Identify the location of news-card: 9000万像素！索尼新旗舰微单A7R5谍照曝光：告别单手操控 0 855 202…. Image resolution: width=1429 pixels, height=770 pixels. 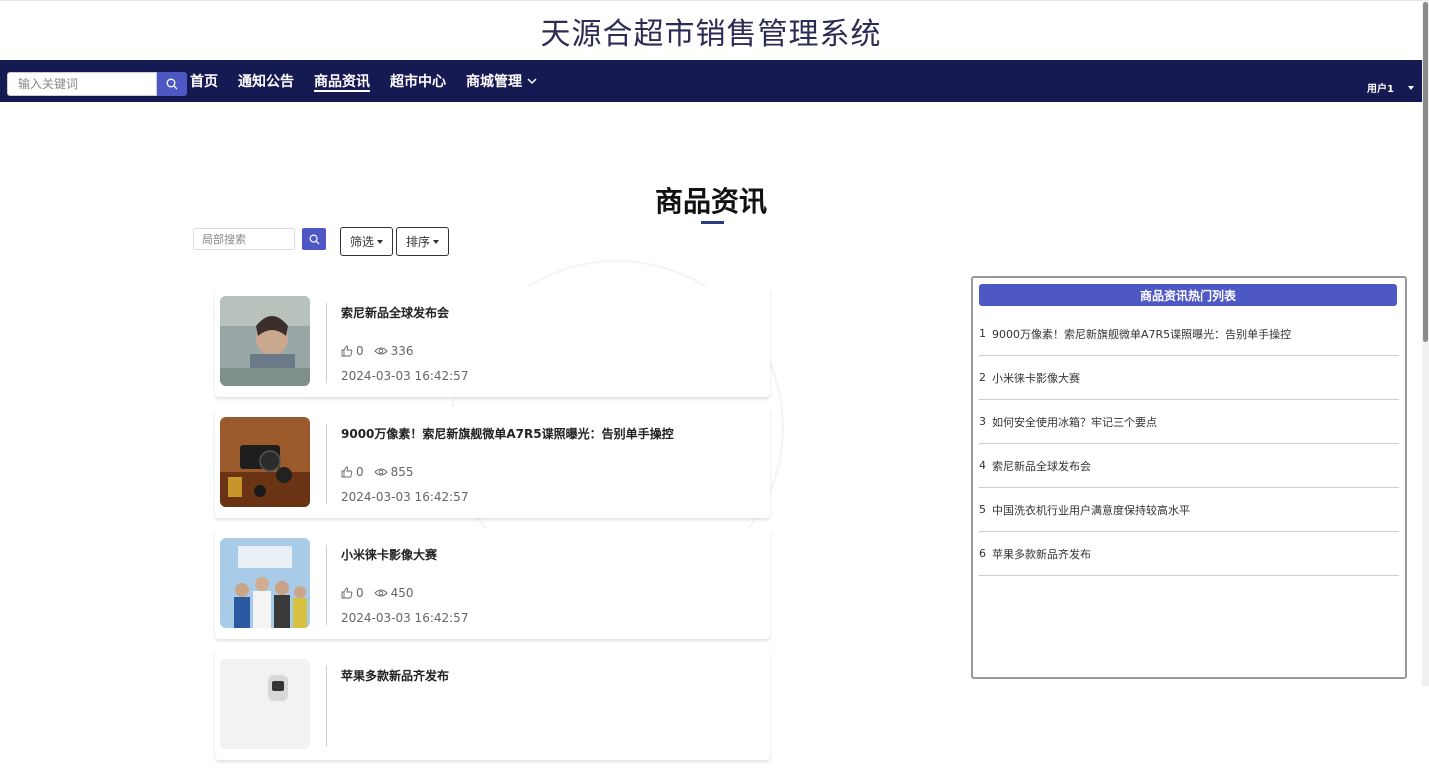
(492, 462).